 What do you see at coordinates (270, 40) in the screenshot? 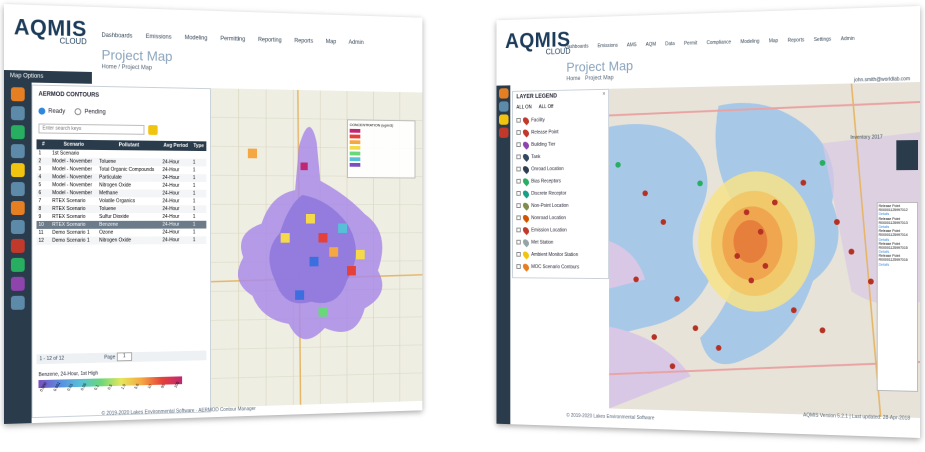
I see `nav-item: Reporting` at bounding box center [270, 40].